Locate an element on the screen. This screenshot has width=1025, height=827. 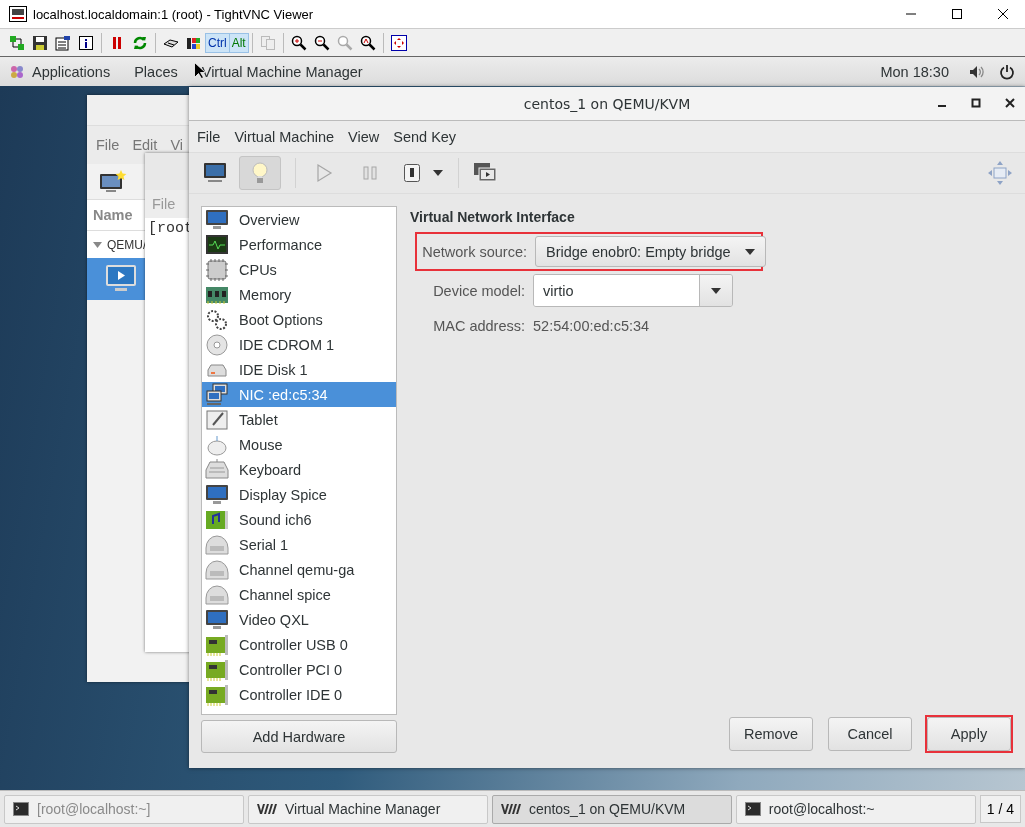
apps-icon is located at coordinates (17, 71).